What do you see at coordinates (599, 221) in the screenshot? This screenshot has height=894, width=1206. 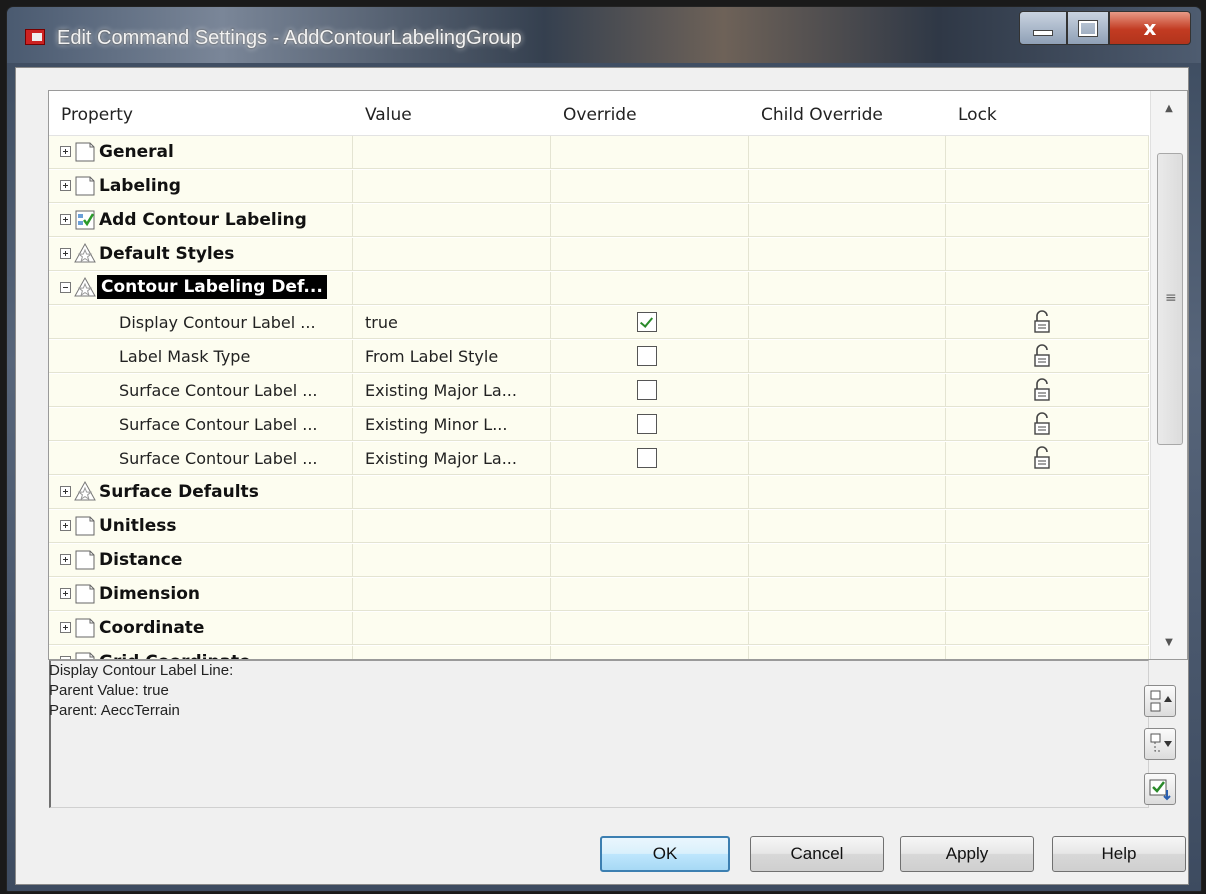 I see `group-row: Add Contour Labeling` at bounding box center [599, 221].